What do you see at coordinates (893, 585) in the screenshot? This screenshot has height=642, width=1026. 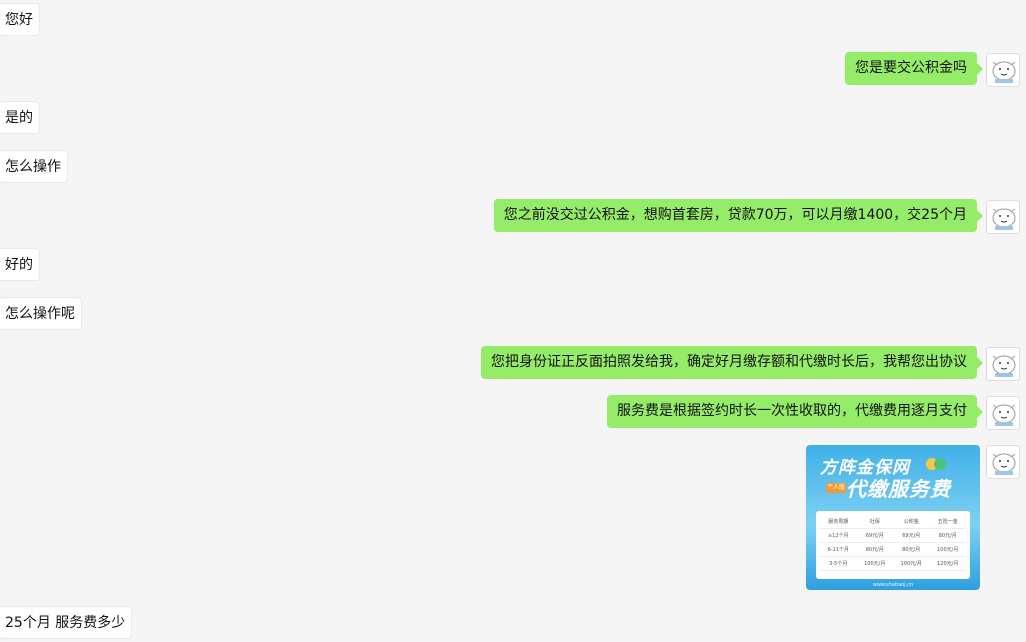 I see `card-footer: www.shebaoj.cn` at bounding box center [893, 585].